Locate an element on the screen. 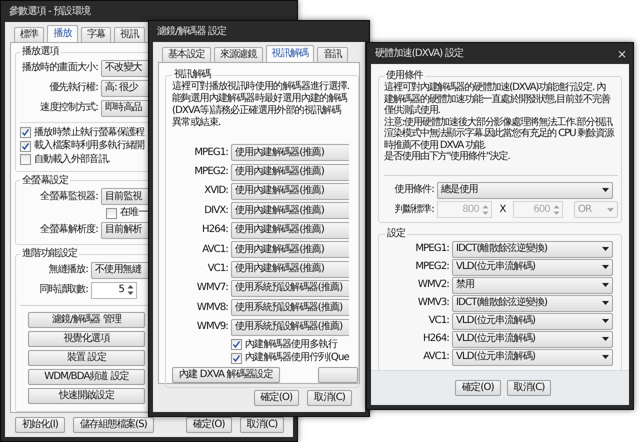  tab: 播放 is located at coordinates (62, 33).